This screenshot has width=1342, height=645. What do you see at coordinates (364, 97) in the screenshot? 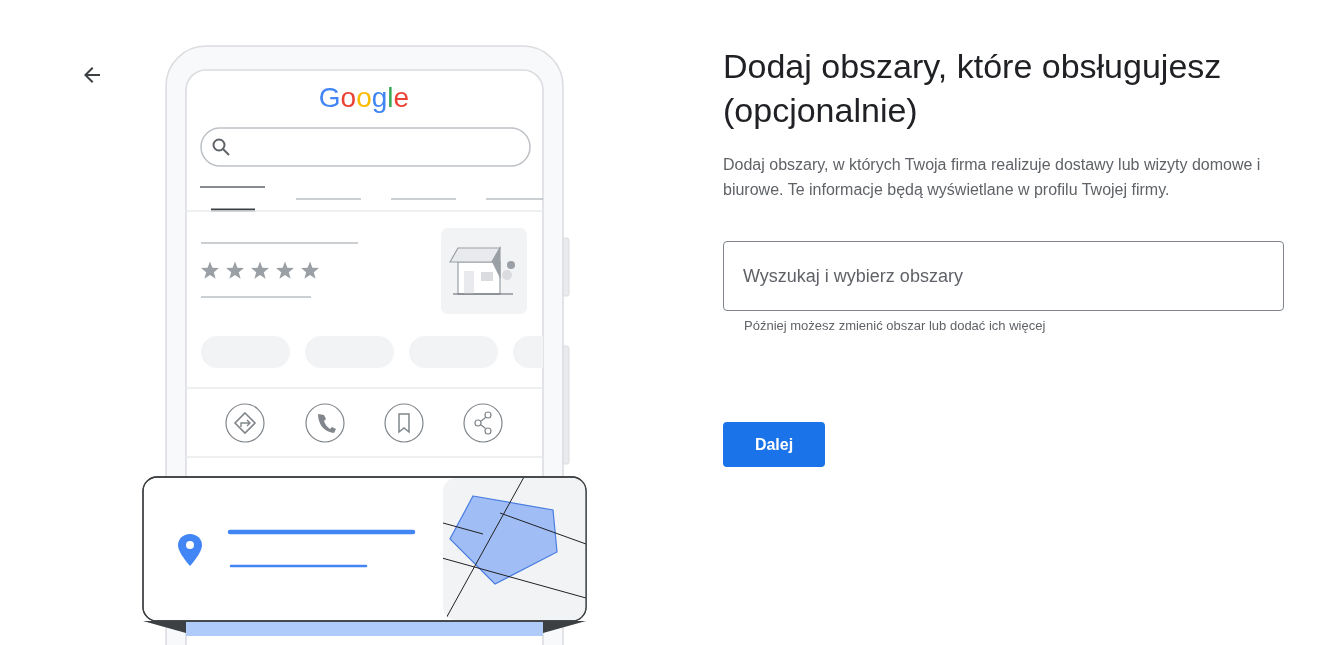
I see `google-logo: Google` at bounding box center [364, 97].